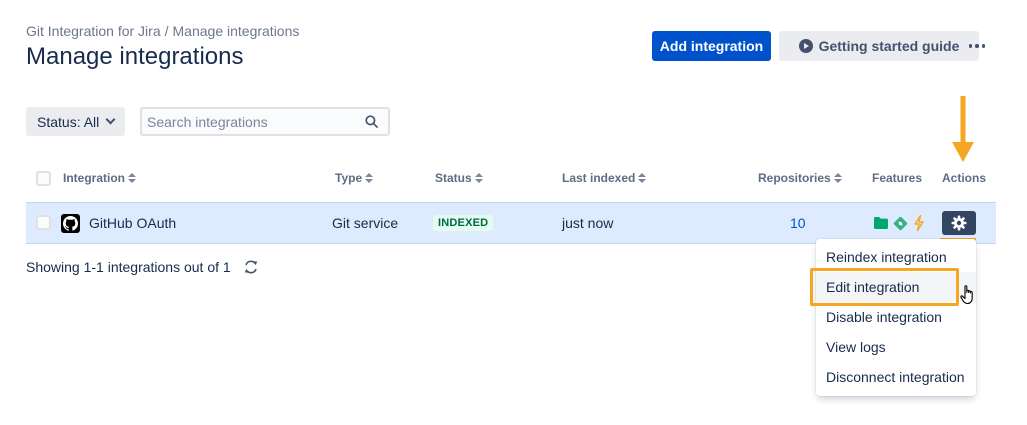  What do you see at coordinates (93, 31) in the screenshot?
I see `breadcrumb-app-link: Git Integration for Jira` at bounding box center [93, 31].